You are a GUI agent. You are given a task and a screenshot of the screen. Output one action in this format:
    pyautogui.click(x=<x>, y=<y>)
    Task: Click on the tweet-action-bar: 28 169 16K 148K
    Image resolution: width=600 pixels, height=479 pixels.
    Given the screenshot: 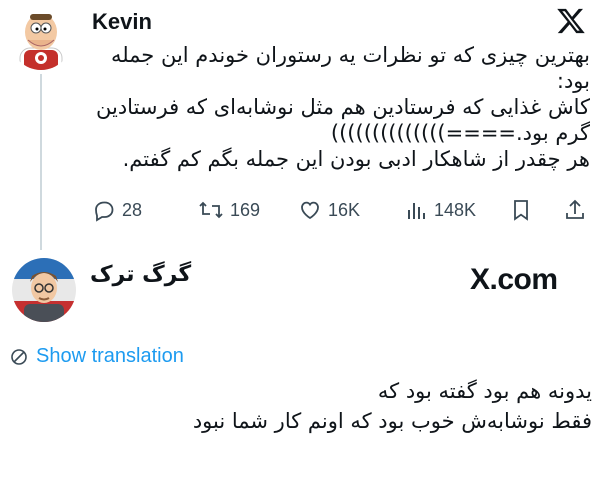 What is the action you would take?
    pyautogui.click(x=342, y=210)
    